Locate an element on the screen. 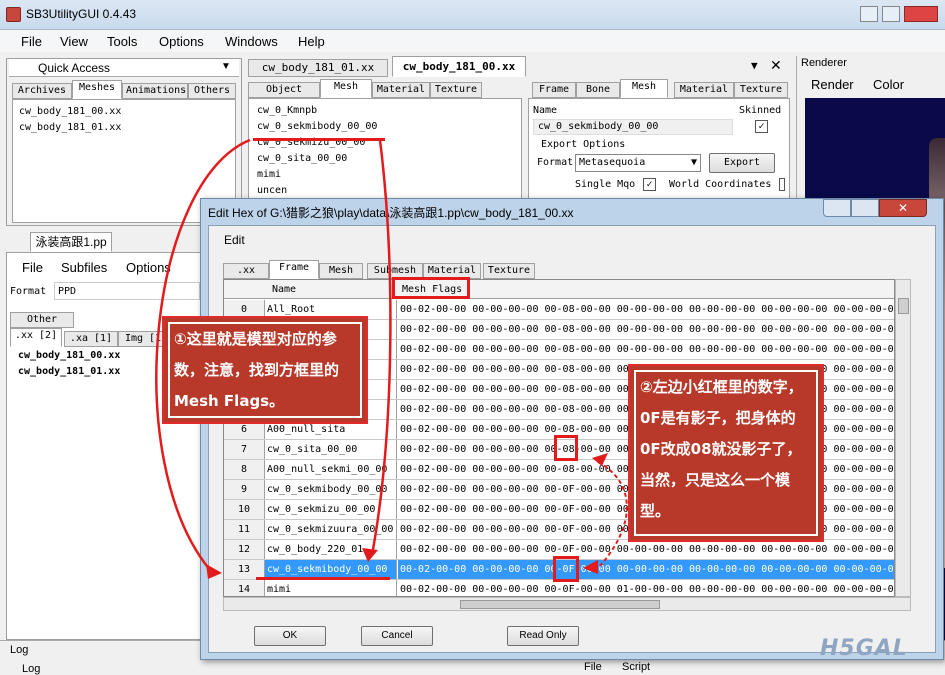 Image resolution: width=945 pixels, height=675 pixels. arrow-curve-right is located at coordinates (612, 514).